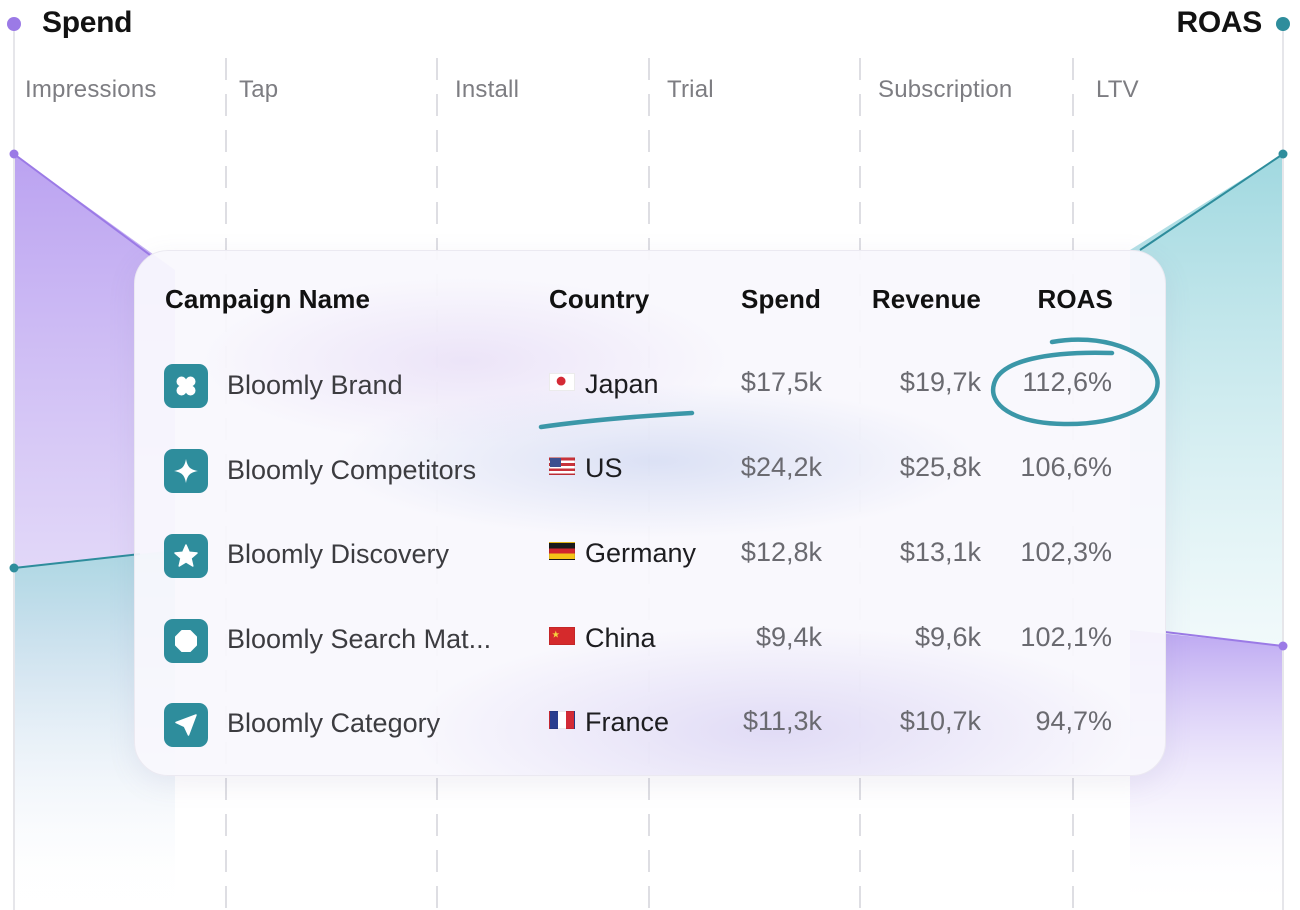 The height and width of the screenshot is (910, 1300). What do you see at coordinates (945, 89) in the screenshot?
I see `stage-subscription: Subscription` at bounding box center [945, 89].